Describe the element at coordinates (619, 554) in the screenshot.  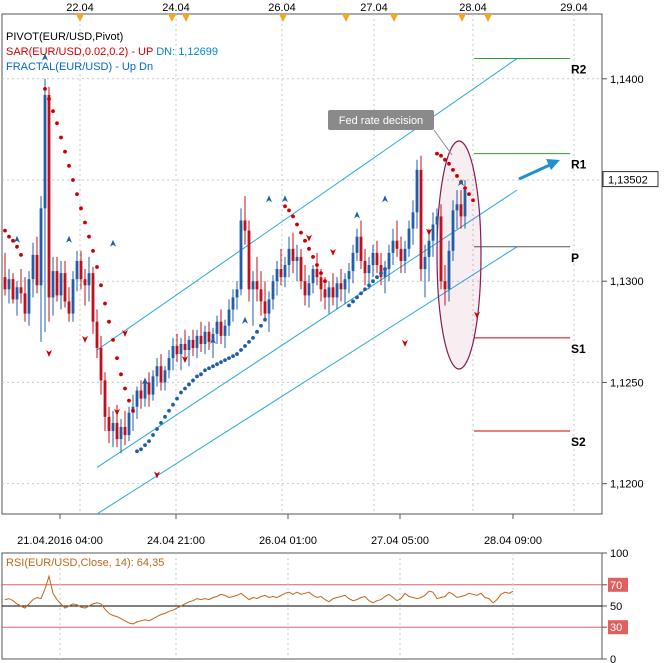
I see `rsi-tick-label: 100` at that location.